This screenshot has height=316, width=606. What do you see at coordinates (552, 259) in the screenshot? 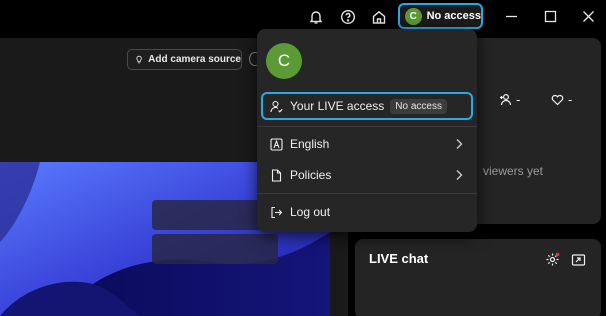
I see `chat-settings-icon` at bounding box center [552, 259].